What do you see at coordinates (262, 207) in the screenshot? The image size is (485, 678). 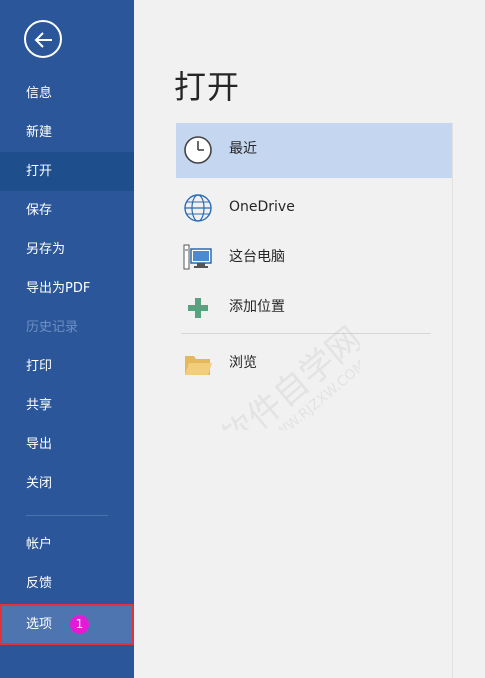 I see `location-label: OneDrive` at bounding box center [262, 207].